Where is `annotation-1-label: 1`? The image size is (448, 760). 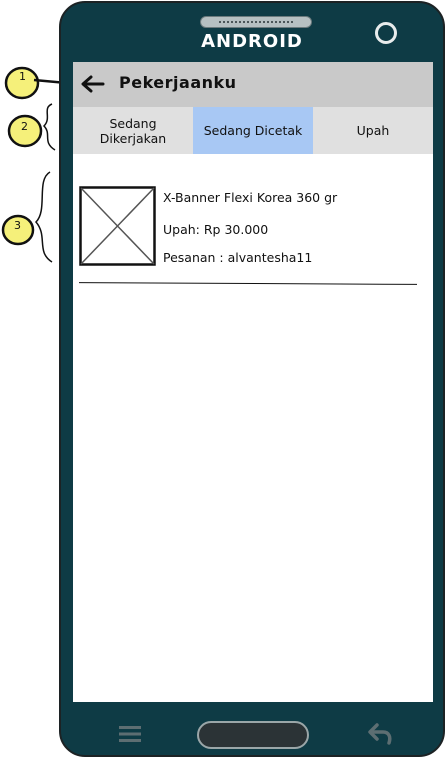 annotation-1-label: 1 is located at coordinates (22, 76).